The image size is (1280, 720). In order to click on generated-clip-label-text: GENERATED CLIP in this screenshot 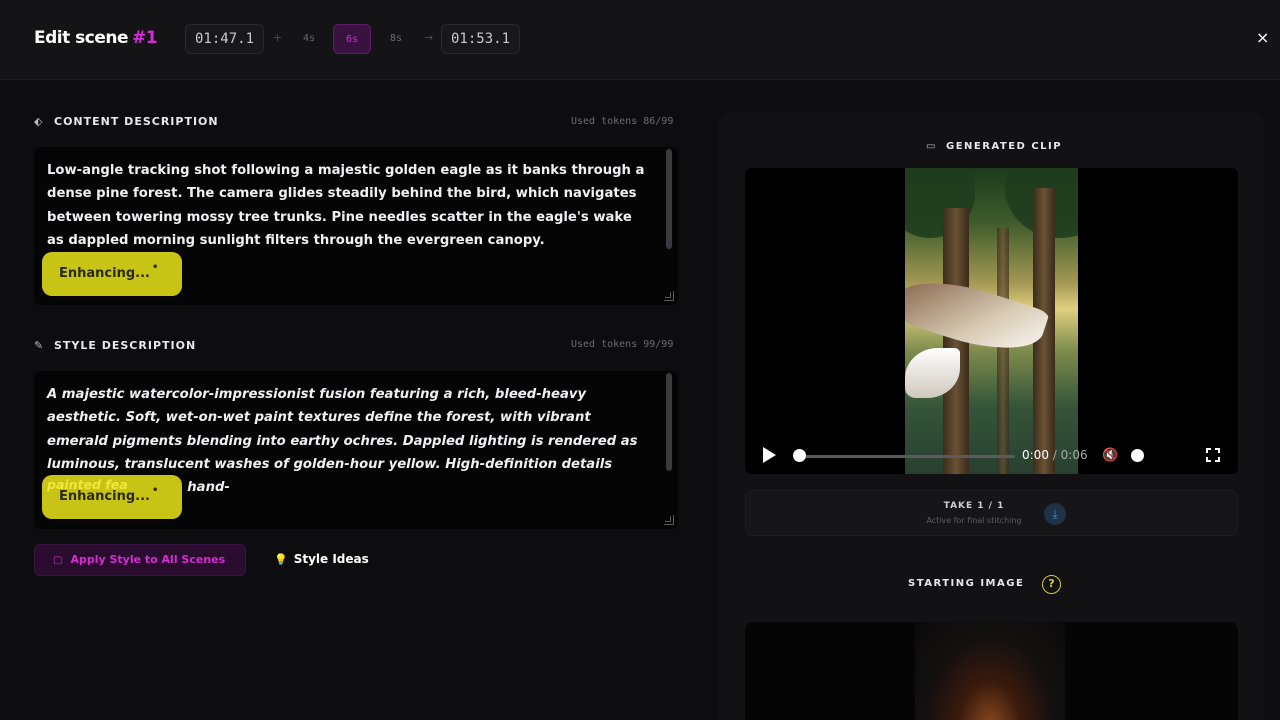, I will do `click(1004, 146)`.